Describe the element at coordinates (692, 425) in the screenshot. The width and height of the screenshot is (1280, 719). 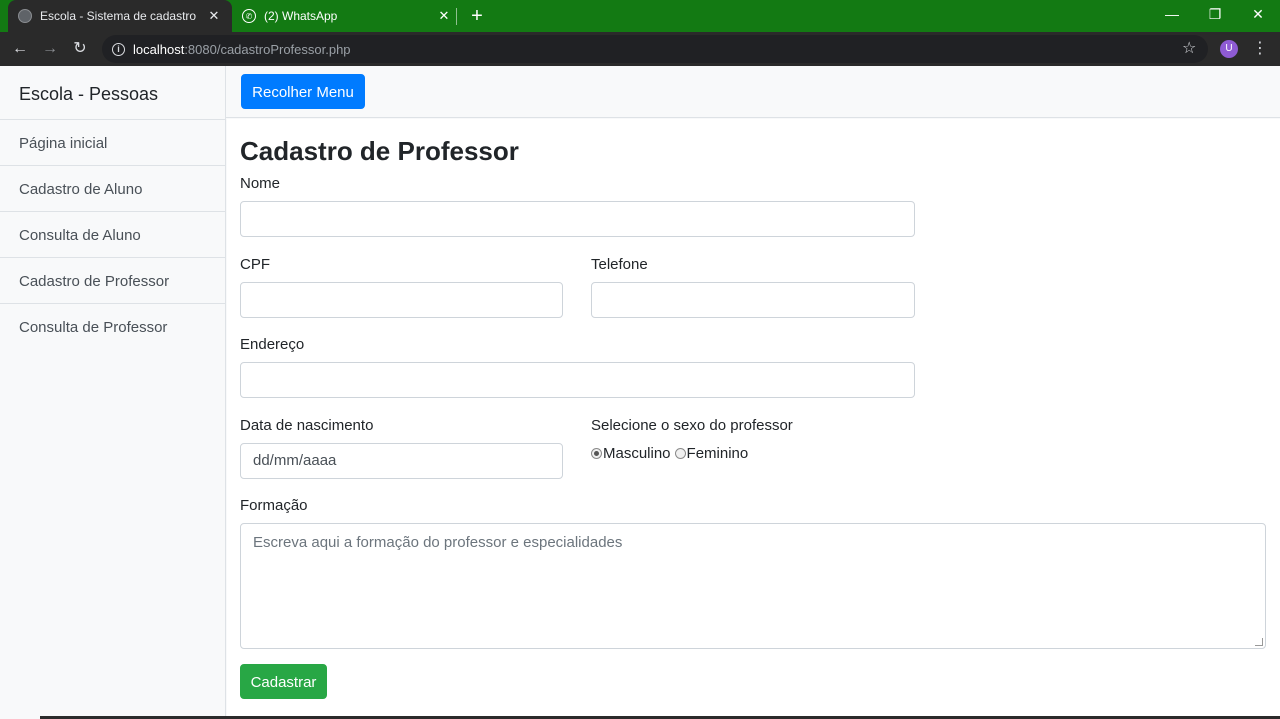
I see `sexo-label: Selecione o sexo do professor` at that location.